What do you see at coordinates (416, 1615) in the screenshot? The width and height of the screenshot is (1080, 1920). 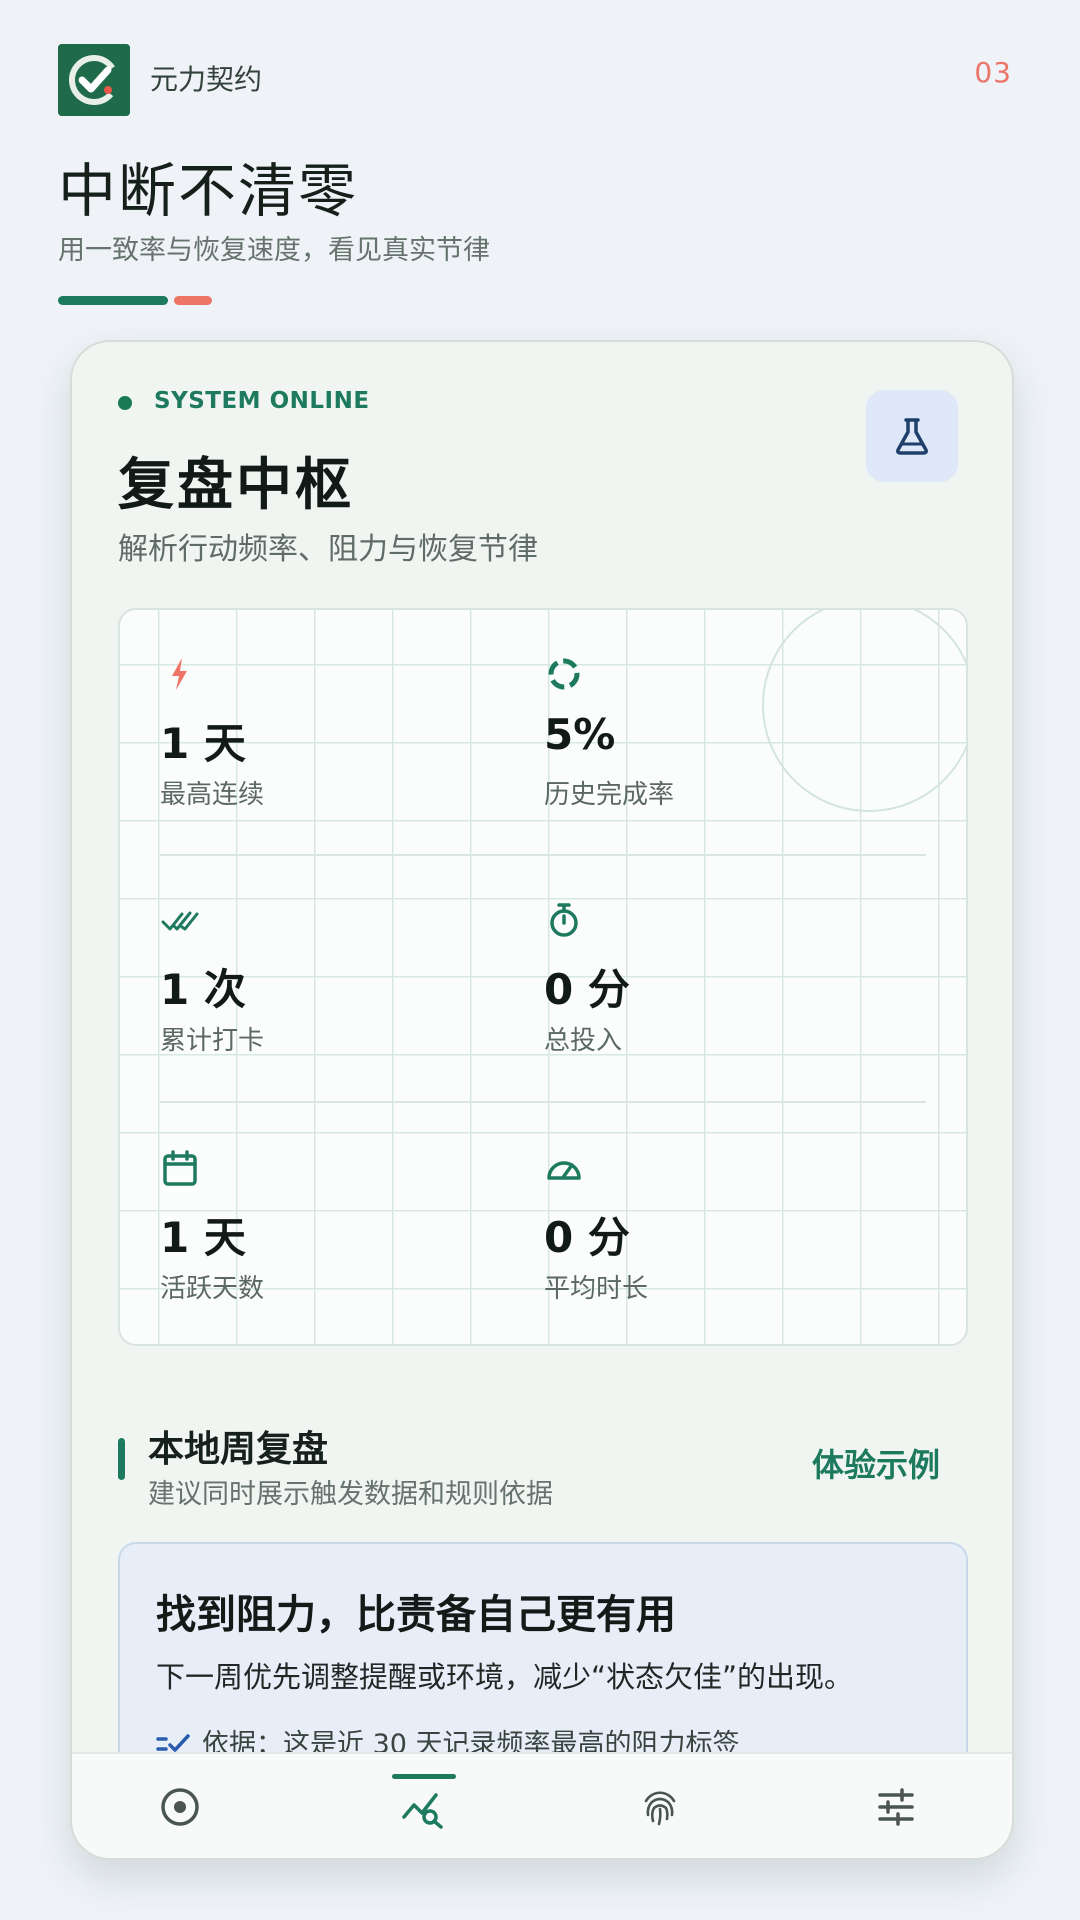 I see `insight-title: 找到阻力，比责备自己更有用` at bounding box center [416, 1615].